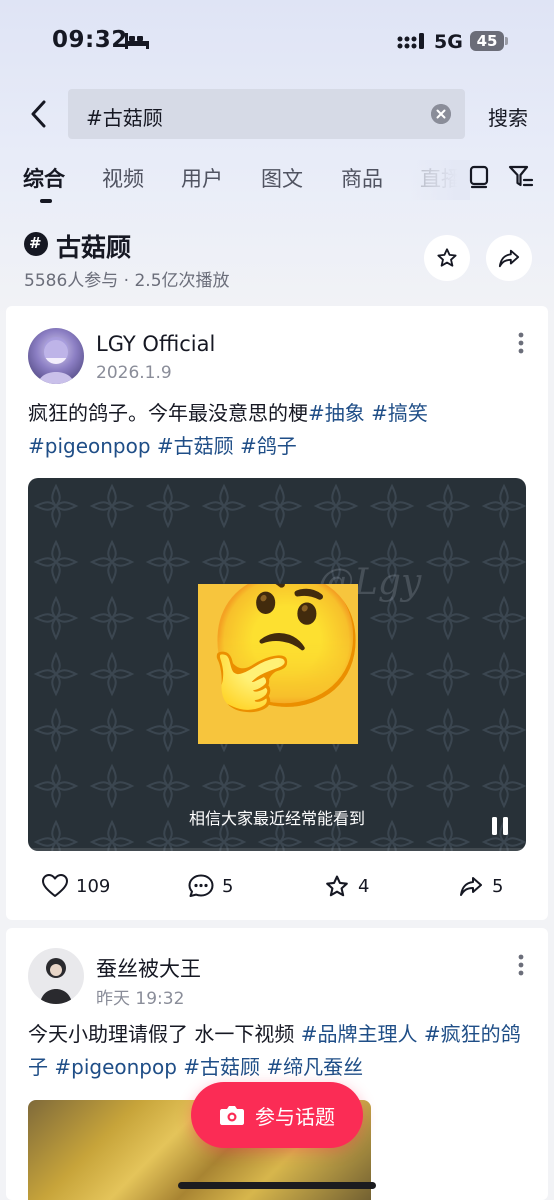 The height and width of the screenshot is (1200, 554). I want to click on heart-icon, so click(55, 885).